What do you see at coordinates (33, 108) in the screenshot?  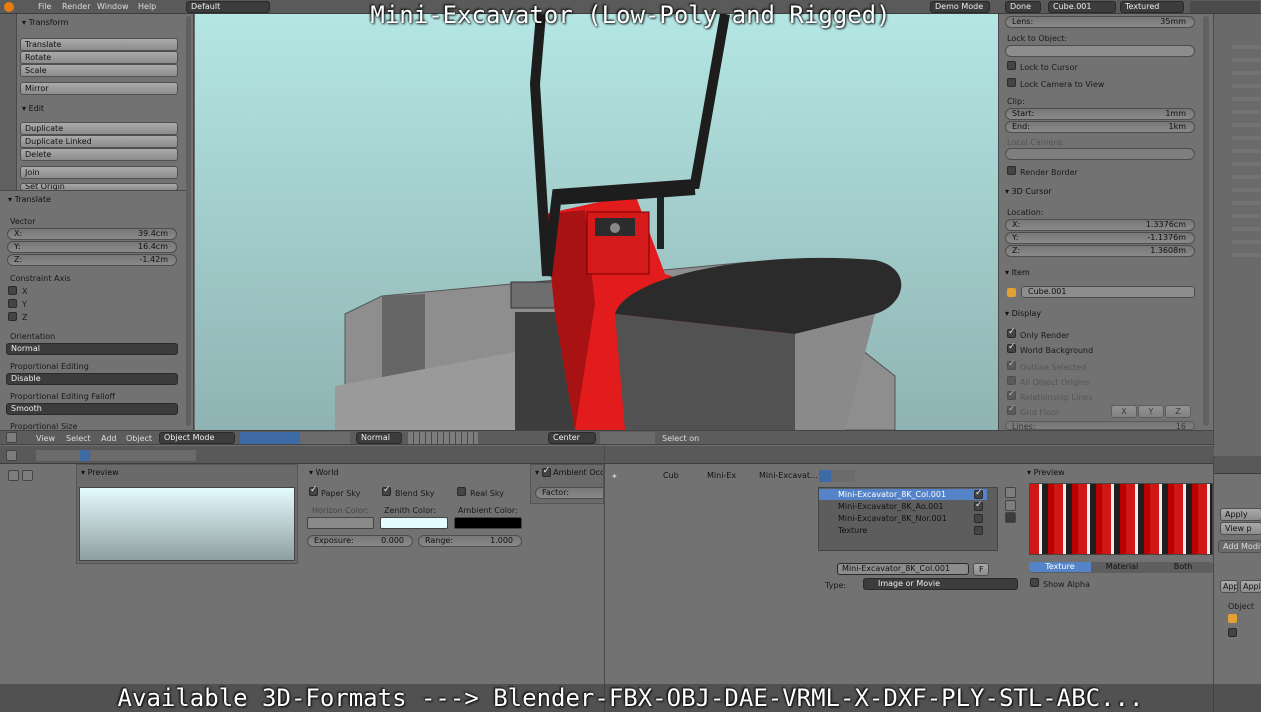 I see `edit-header: ▾ Edit` at bounding box center [33, 108].